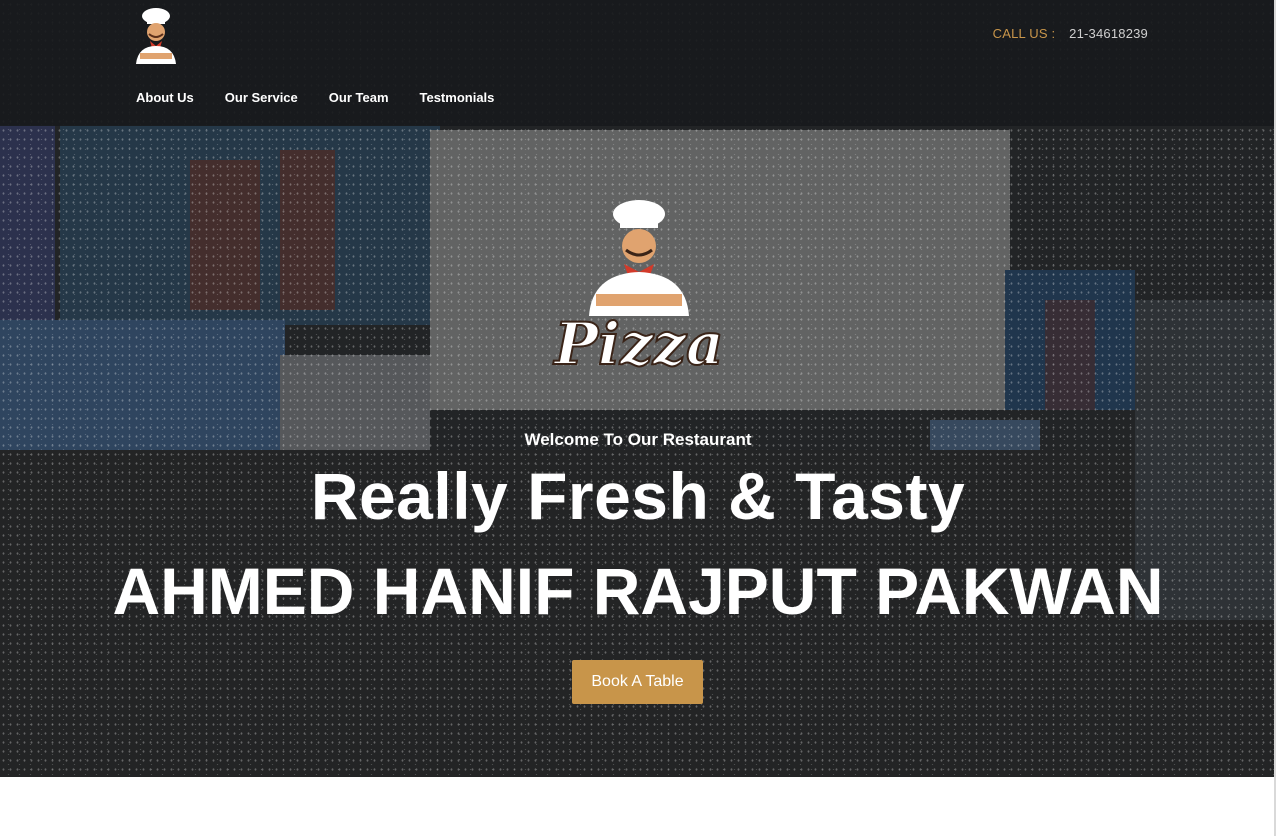  Describe the element at coordinates (638, 591) in the screenshot. I see `restaurant-name: AHMED HANIF RAJPUT PAKWAN` at that location.